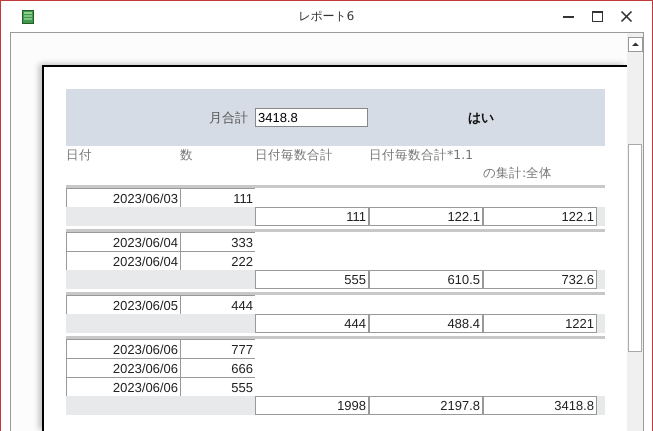 Image resolution: width=653 pixels, height=431 pixels. Describe the element at coordinates (540, 405) in the screenshot. I see `total-cell: 3418.8` at that location.